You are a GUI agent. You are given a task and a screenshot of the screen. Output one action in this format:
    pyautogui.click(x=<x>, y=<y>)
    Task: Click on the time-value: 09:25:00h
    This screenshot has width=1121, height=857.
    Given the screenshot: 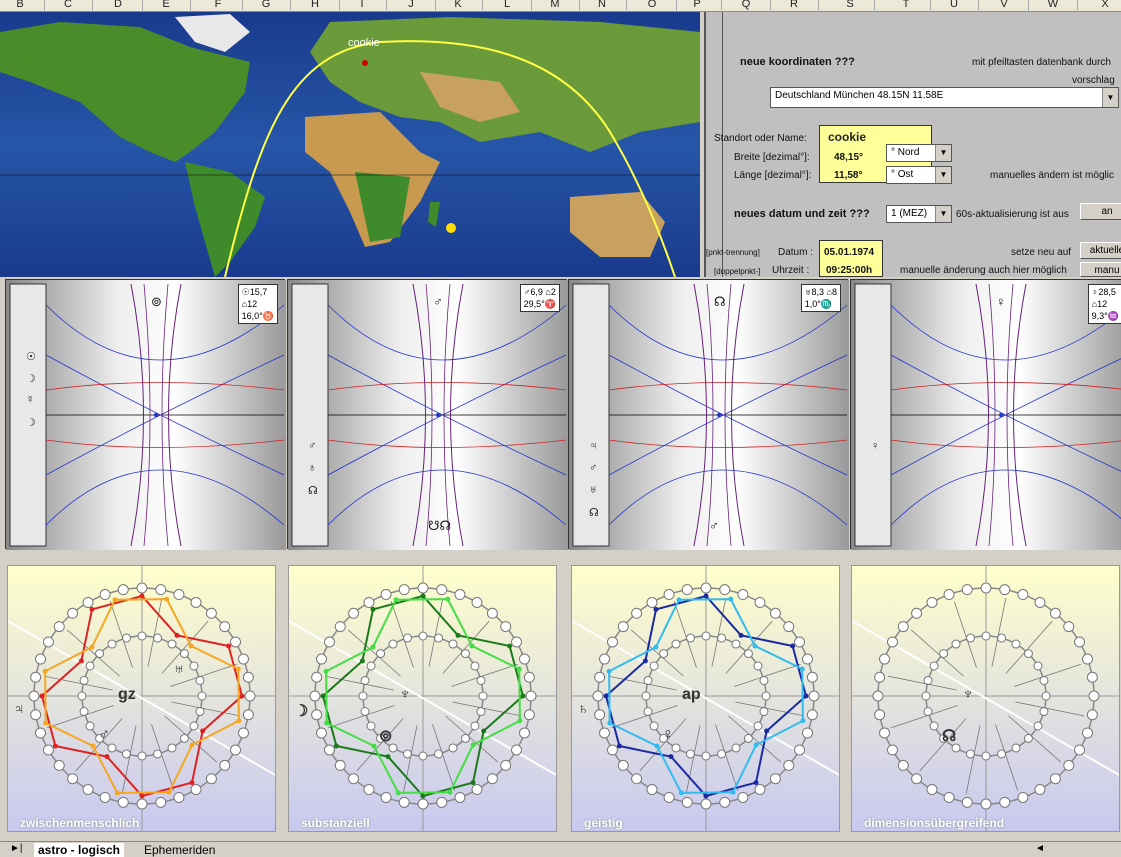 What is the action you would take?
    pyautogui.click(x=849, y=270)
    